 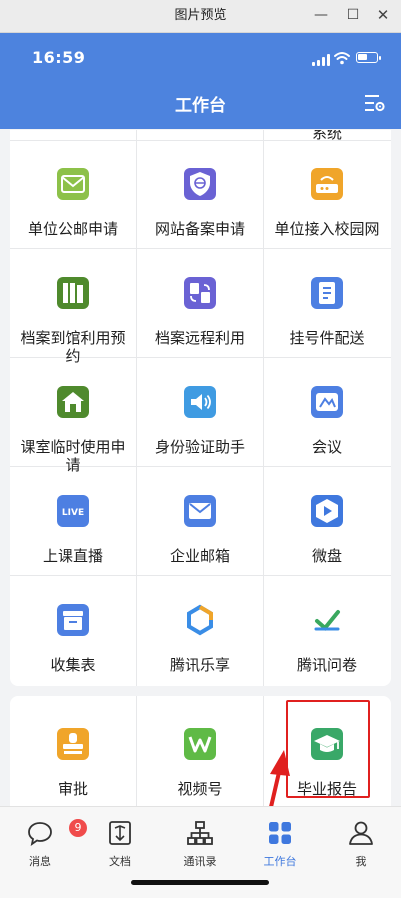 What do you see at coordinates (361, 861) in the screenshot?
I see `tab-label: 我` at bounding box center [361, 861].